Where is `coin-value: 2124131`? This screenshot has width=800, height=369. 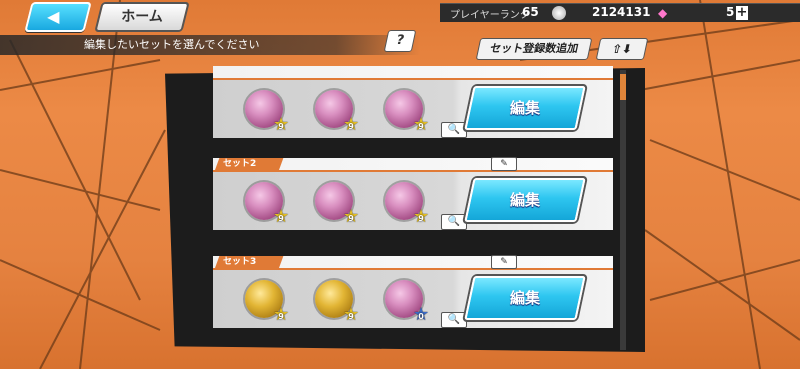 coin-value: 2124131 is located at coordinates (621, 12).